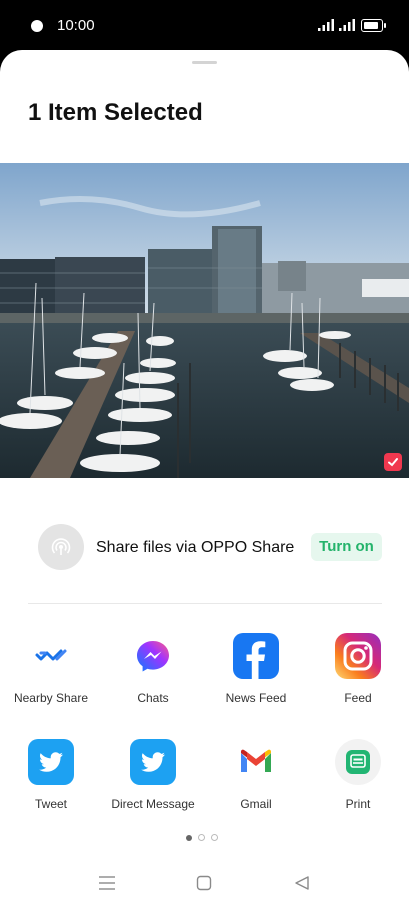  I want to click on app-label: Gmail, so click(256, 804).